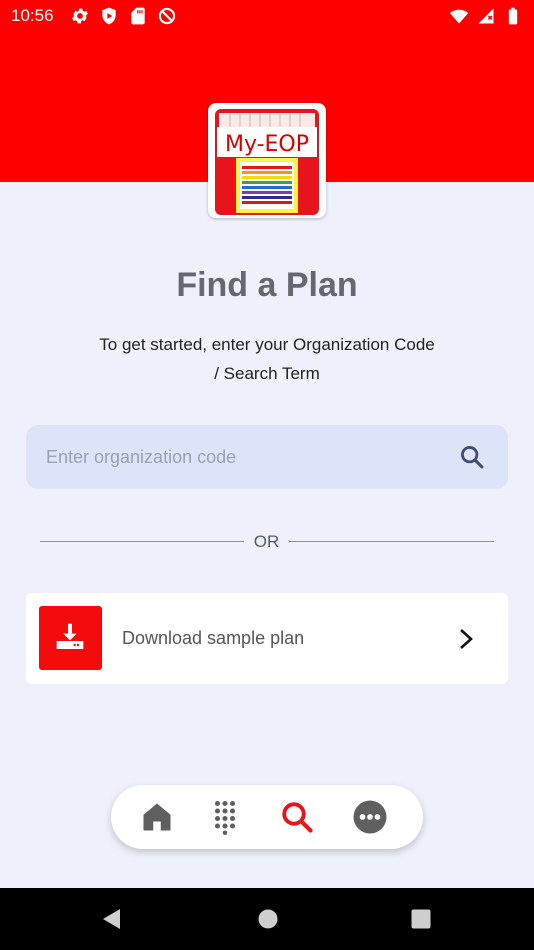  What do you see at coordinates (459, 16) in the screenshot?
I see `wifi-icon` at bounding box center [459, 16].